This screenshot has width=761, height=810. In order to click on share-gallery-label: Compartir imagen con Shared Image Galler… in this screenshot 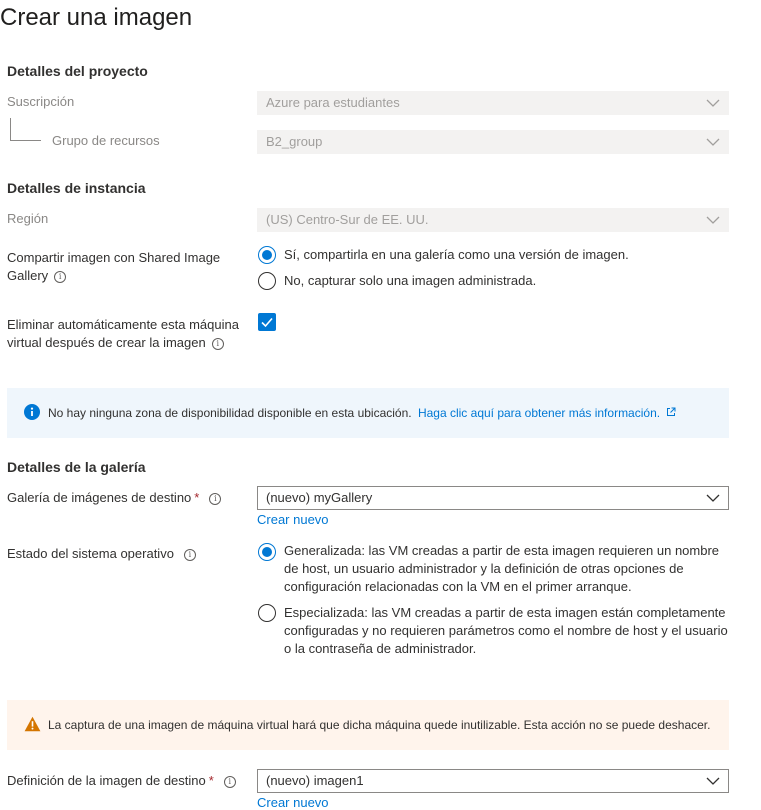, I will do `click(113, 267)`.